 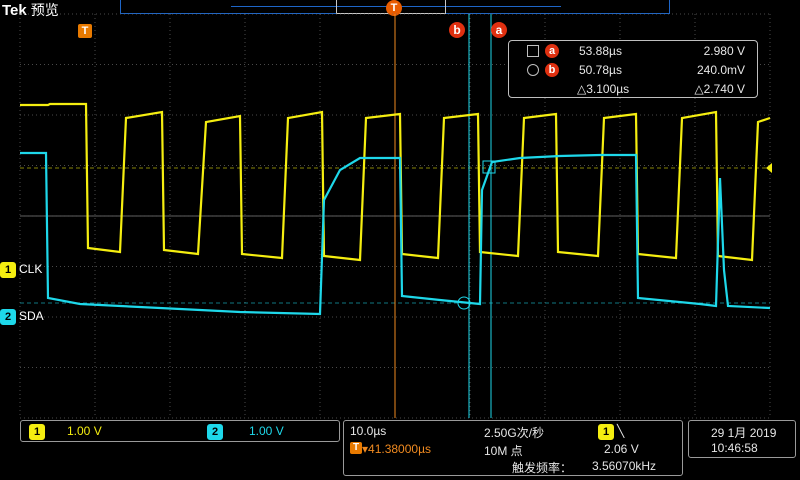 What do you see at coordinates (724, 51) in the screenshot?
I see `cursor-a-value: 2.980 V` at bounding box center [724, 51].